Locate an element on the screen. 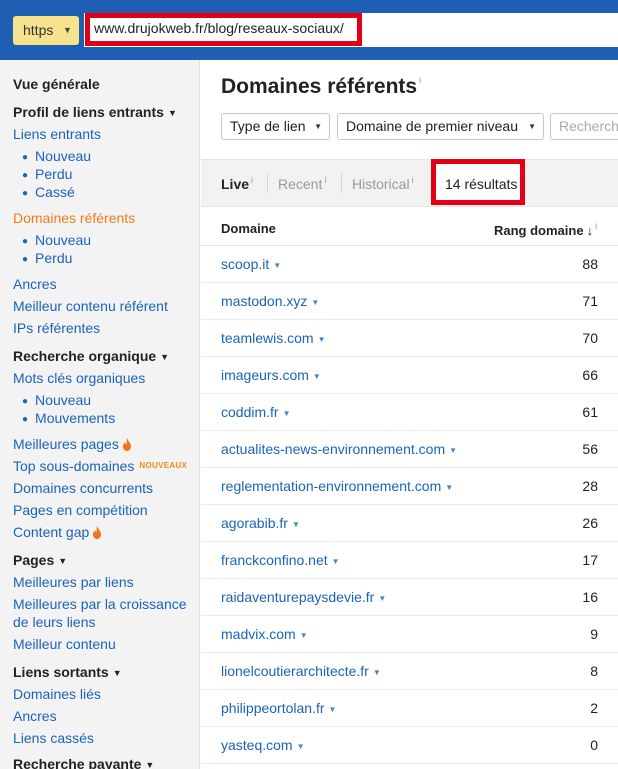  link-type-dropdown: Type de lien ▼ is located at coordinates (275, 126).